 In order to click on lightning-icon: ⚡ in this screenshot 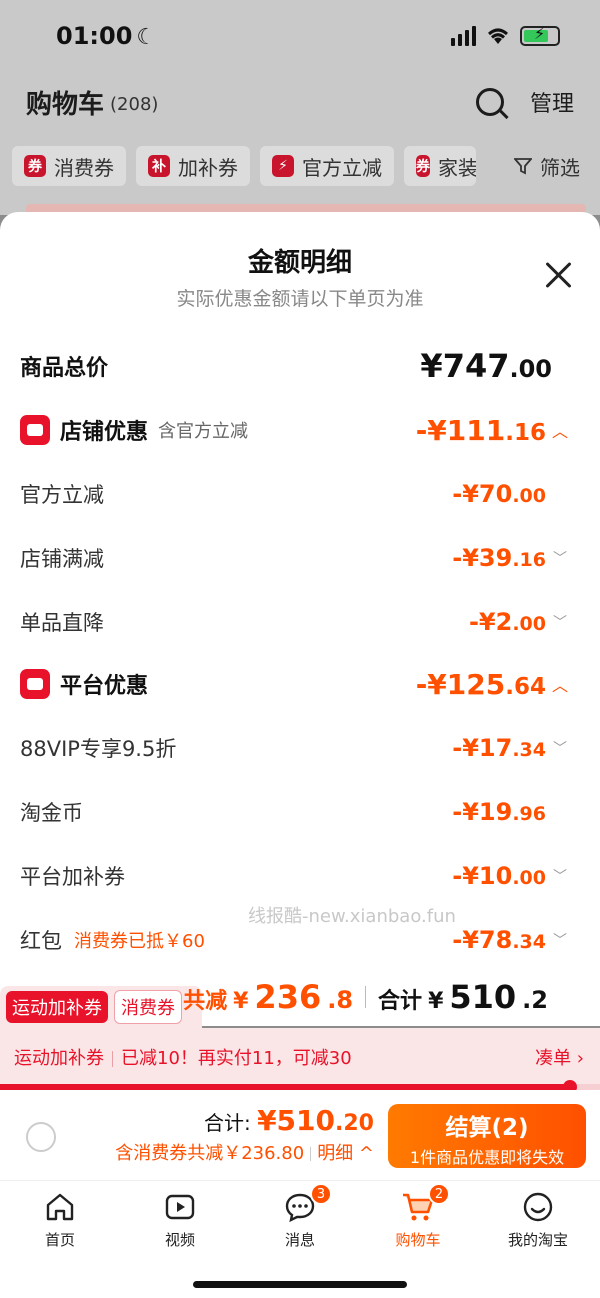, I will do `click(283, 166)`.